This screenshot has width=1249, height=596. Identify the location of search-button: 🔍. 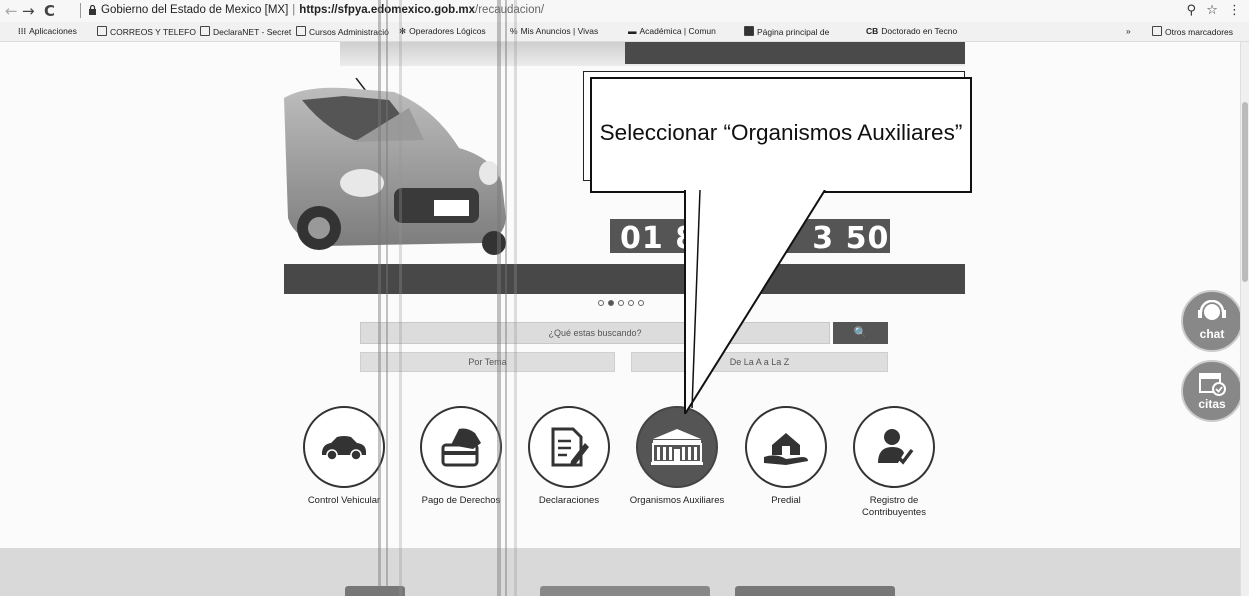
(860, 333).